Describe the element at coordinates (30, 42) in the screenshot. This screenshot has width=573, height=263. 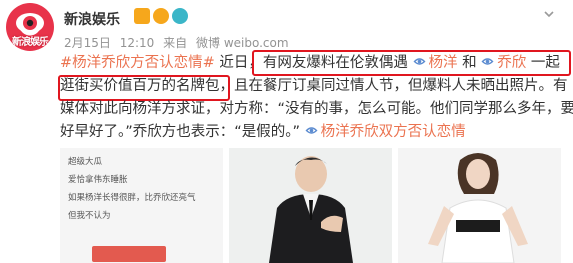
I see `avatar-brand-text: 新浪娱乐` at that location.